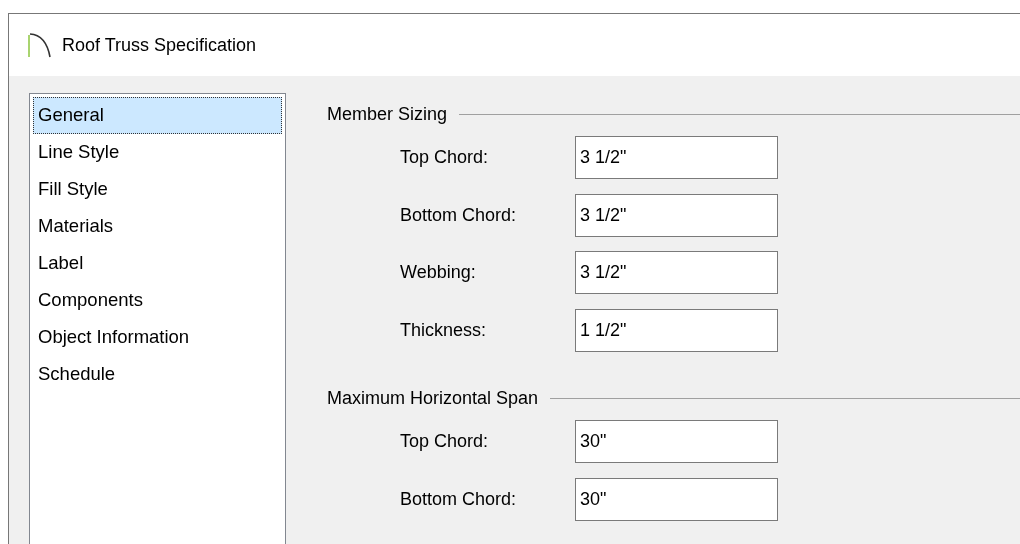 The width and height of the screenshot is (1020, 544). Describe the element at coordinates (157, 226) in the screenshot. I see `category-item: Materials` at that location.